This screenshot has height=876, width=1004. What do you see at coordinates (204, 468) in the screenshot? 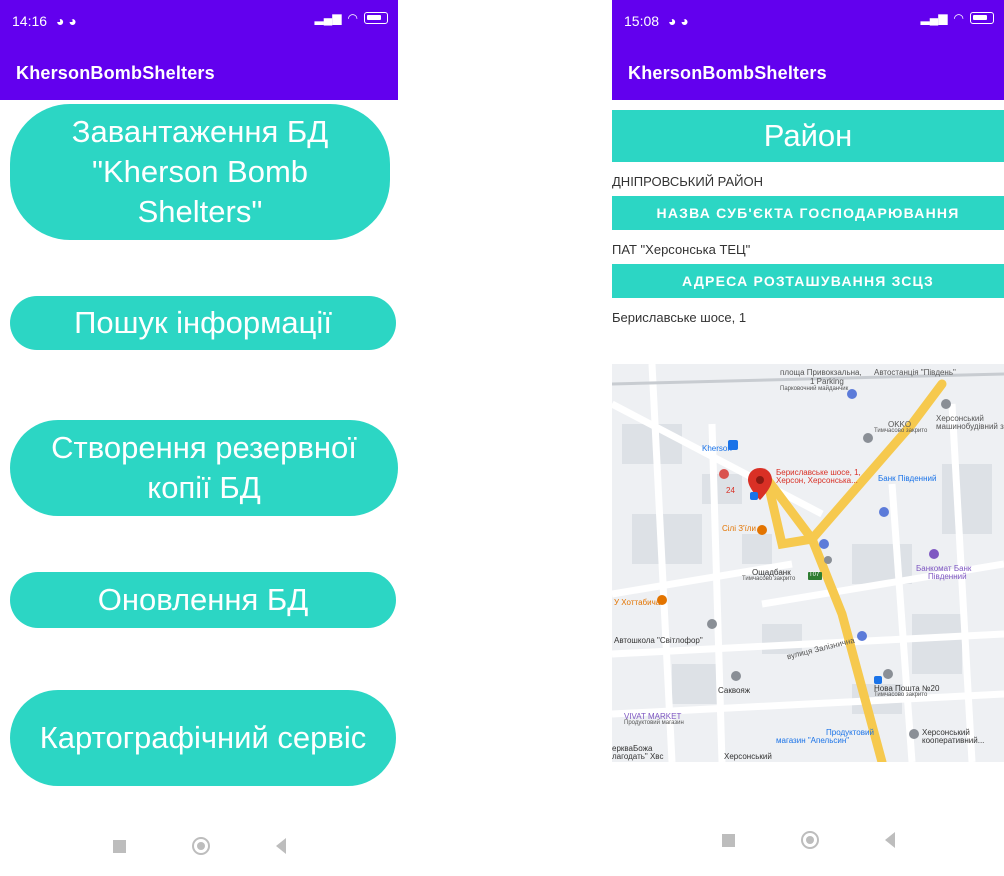
I see `backup-db-button: Створення резервної копії БД` at bounding box center [204, 468].